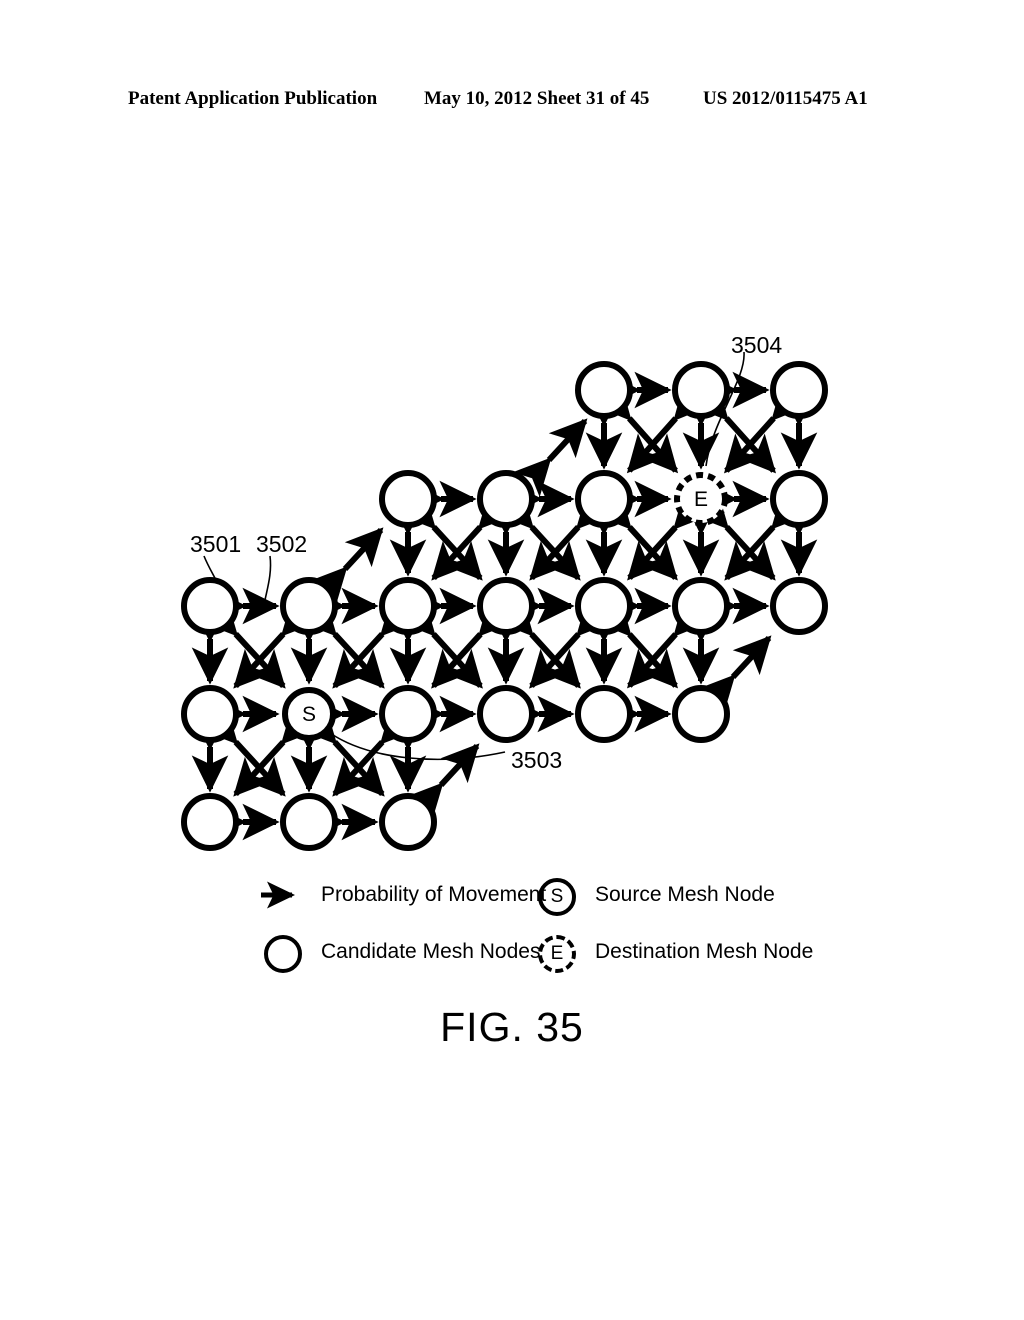 This screenshot has height=1320, width=1024. I want to click on arrow-right-icon, so click(281, 895).